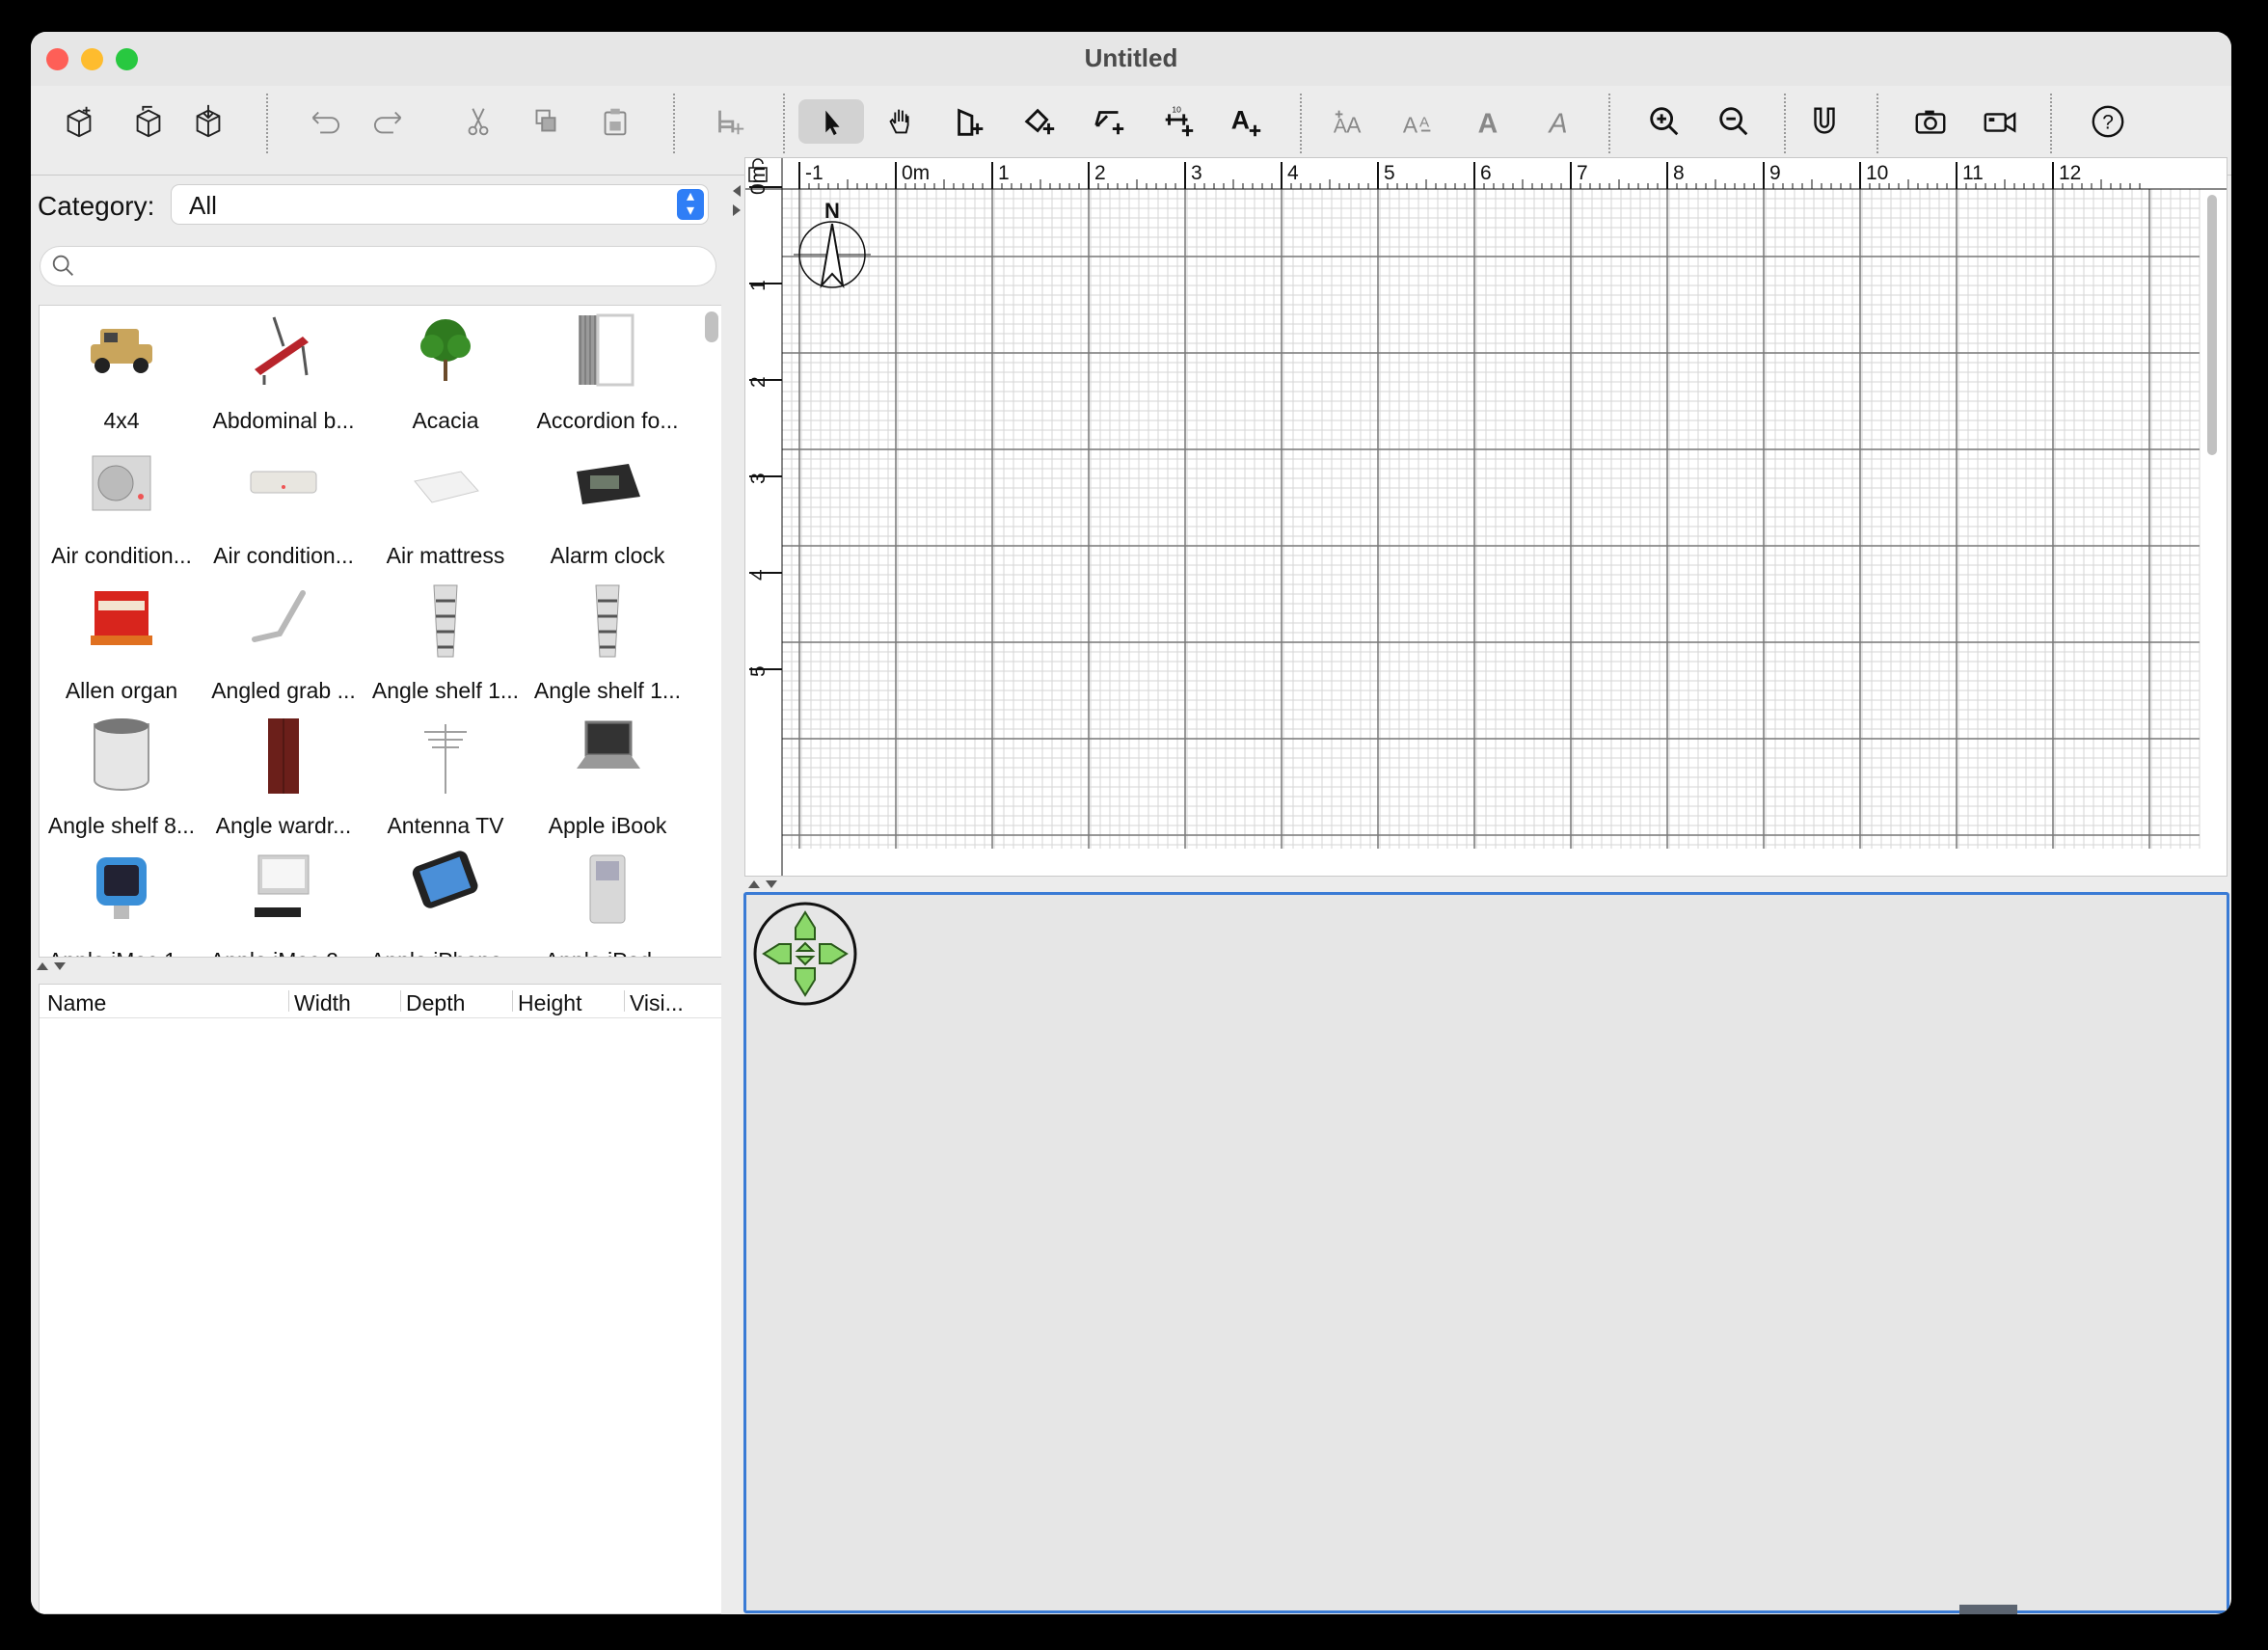 Image resolution: width=2268 pixels, height=1650 pixels. What do you see at coordinates (2000, 121) in the screenshot?
I see `create-video-button` at bounding box center [2000, 121].